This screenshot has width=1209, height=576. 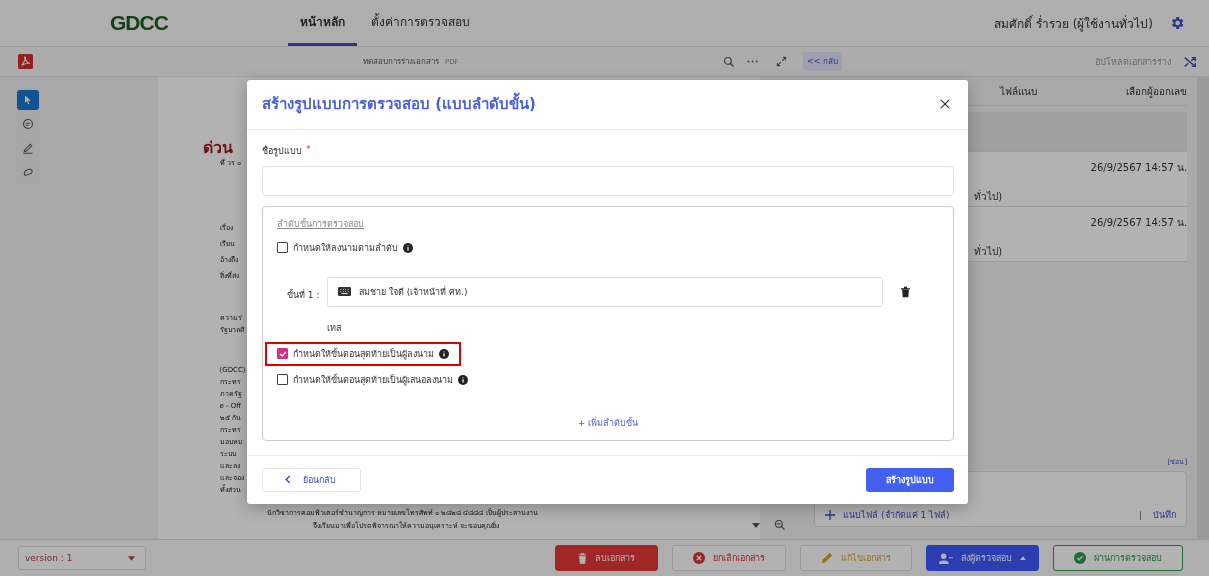 I want to click on shuffle-icon, so click(x=1190, y=61).